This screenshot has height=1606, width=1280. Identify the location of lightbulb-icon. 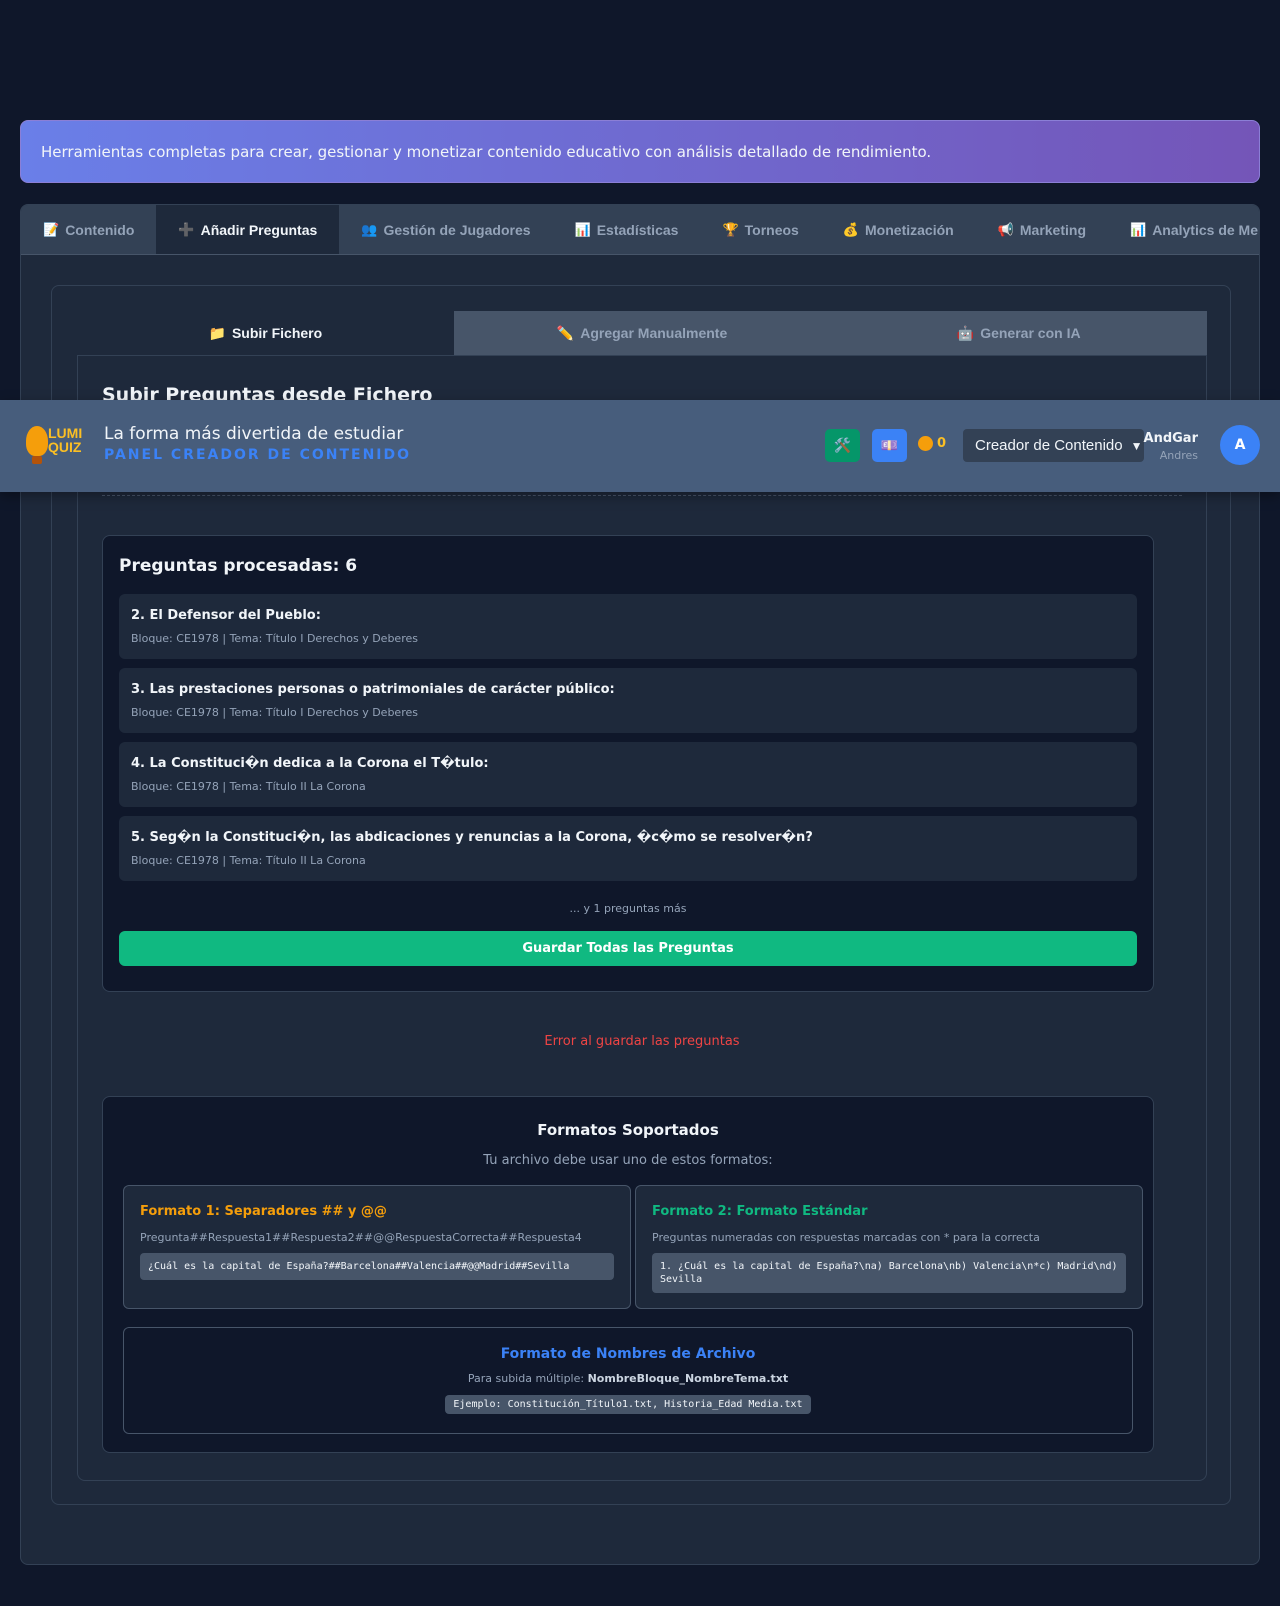
(37, 445).